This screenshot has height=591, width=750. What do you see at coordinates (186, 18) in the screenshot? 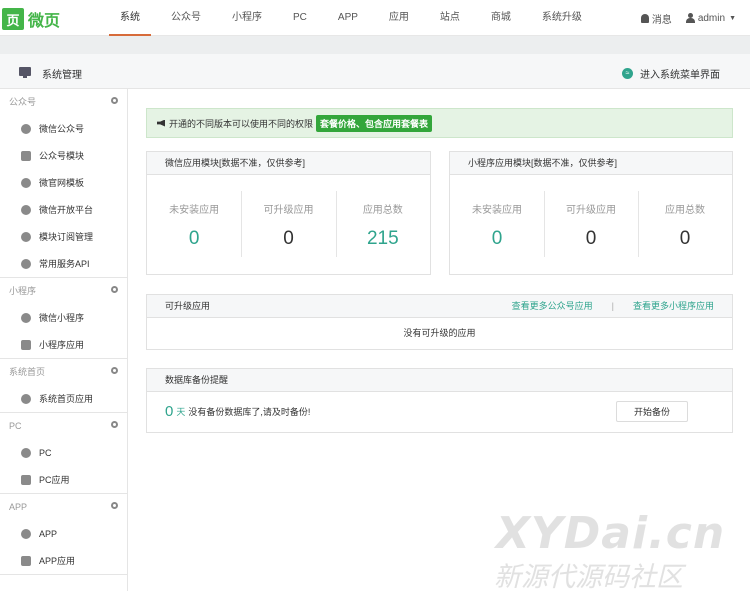
I see `nav-tab-official-account: 公众号` at bounding box center [186, 18].